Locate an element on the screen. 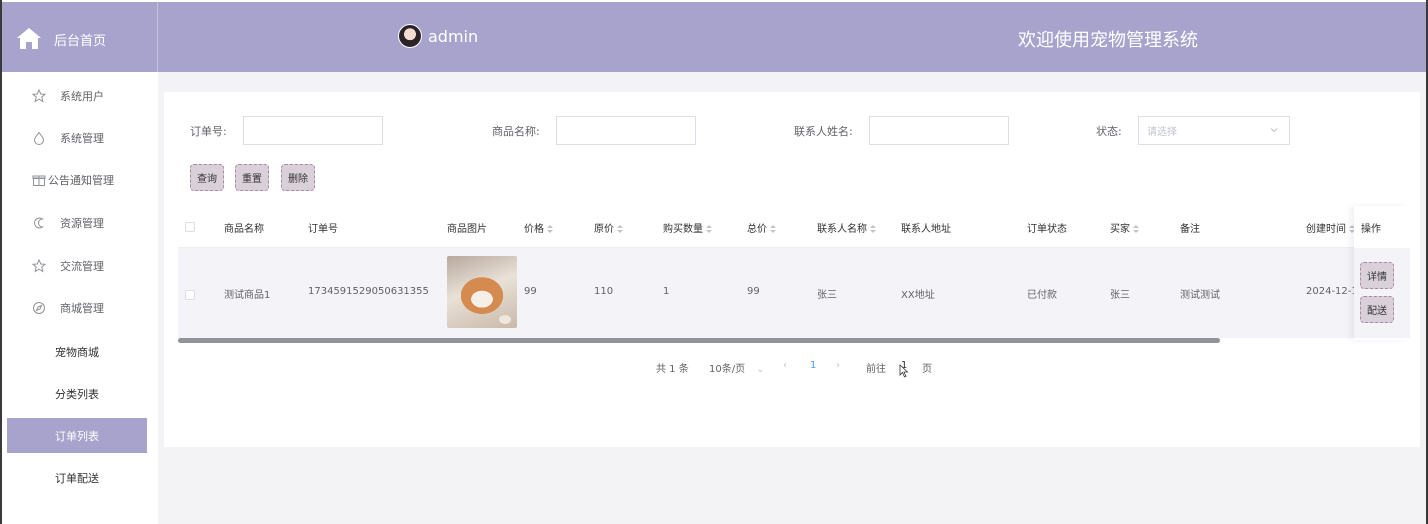 The width and height of the screenshot is (1428, 524). sidebar-item-resource-management: 资源管理 is located at coordinates (80, 223).